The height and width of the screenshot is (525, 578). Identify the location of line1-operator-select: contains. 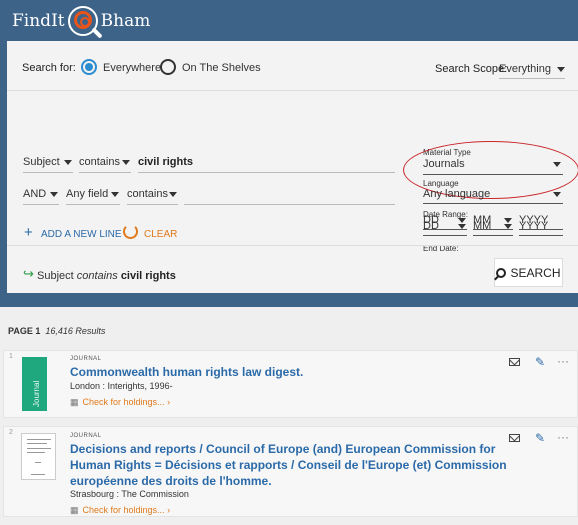
(99, 162).